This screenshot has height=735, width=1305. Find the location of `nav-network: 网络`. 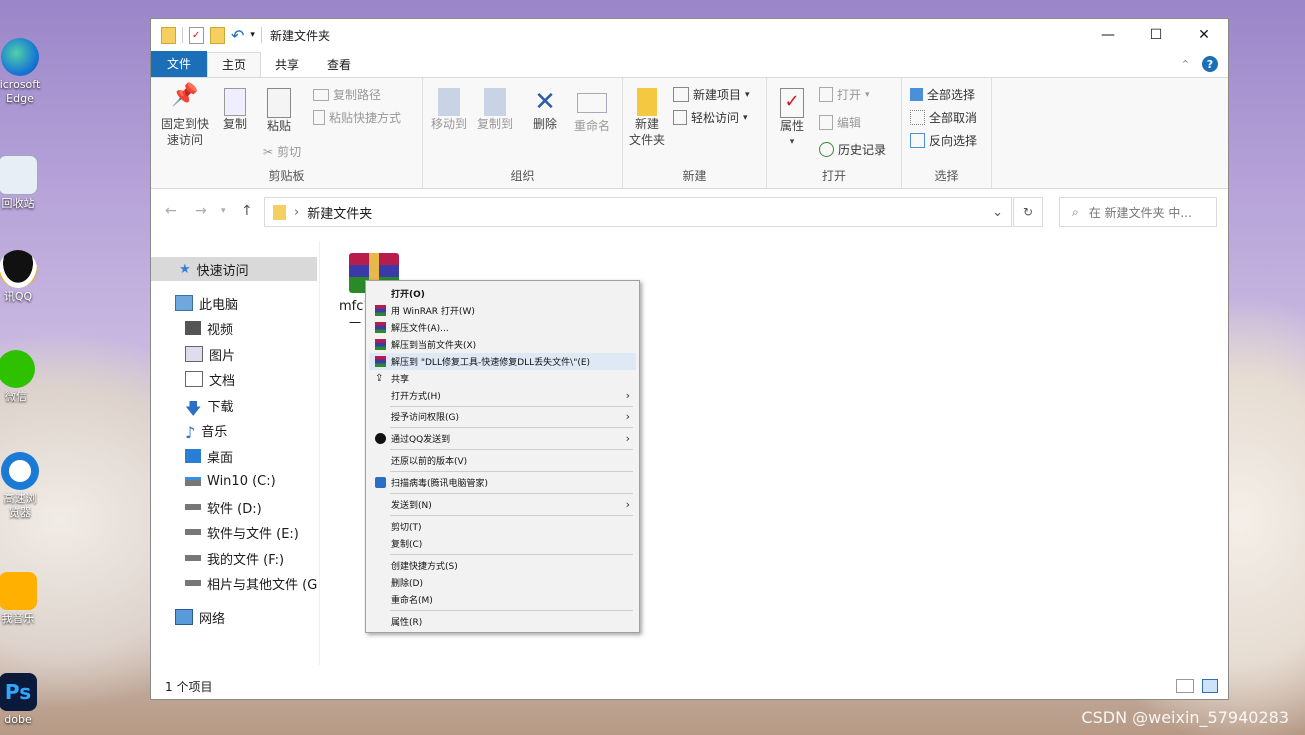

nav-network: 网络 is located at coordinates (234, 617).